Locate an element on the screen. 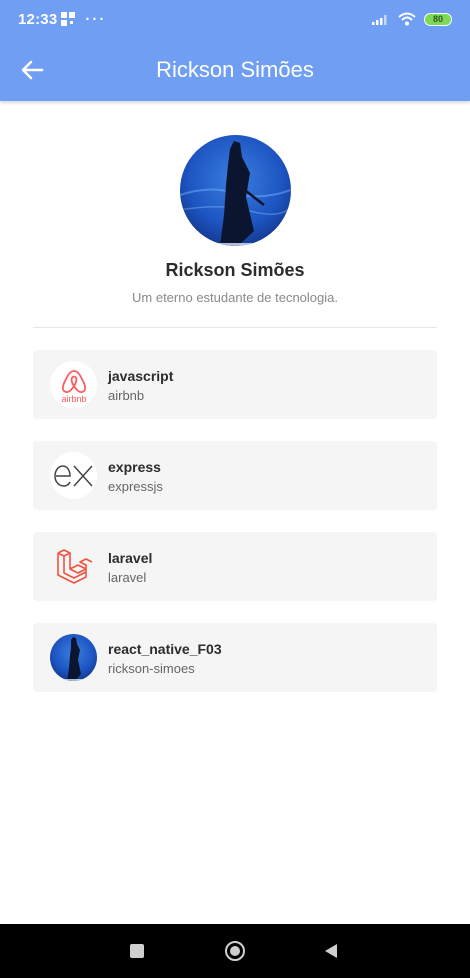 This screenshot has height=978, width=470. airbnb-logo-icon: airbnb is located at coordinates (73, 384).